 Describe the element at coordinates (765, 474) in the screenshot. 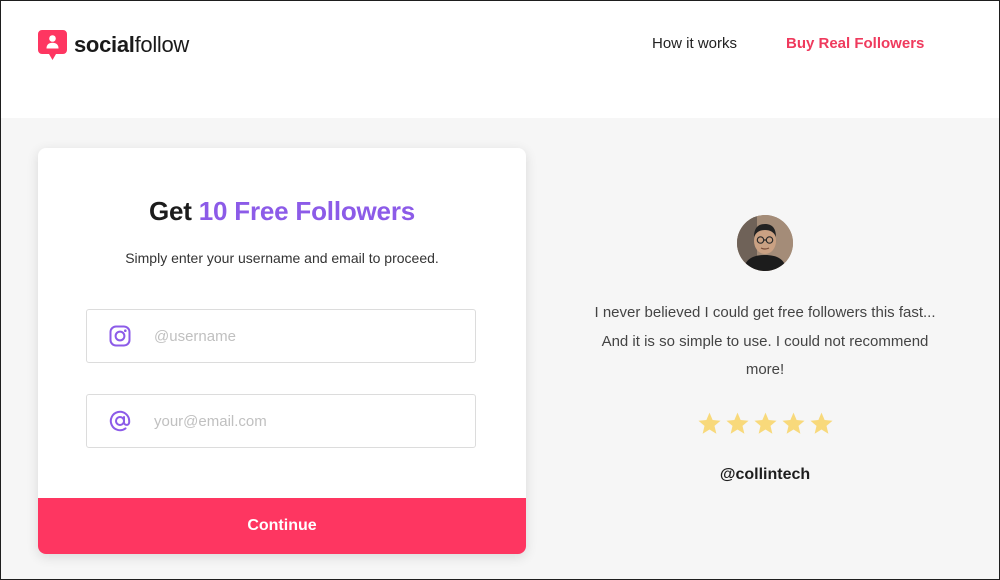

I see `testimonial-handle: @collintech` at that location.